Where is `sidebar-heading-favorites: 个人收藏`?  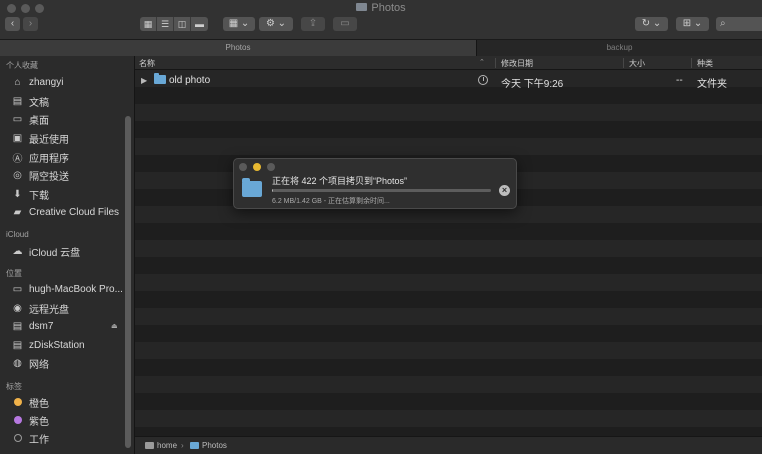
sidebar-heading-favorites: 个人收藏 is located at coordinates (22, 65).